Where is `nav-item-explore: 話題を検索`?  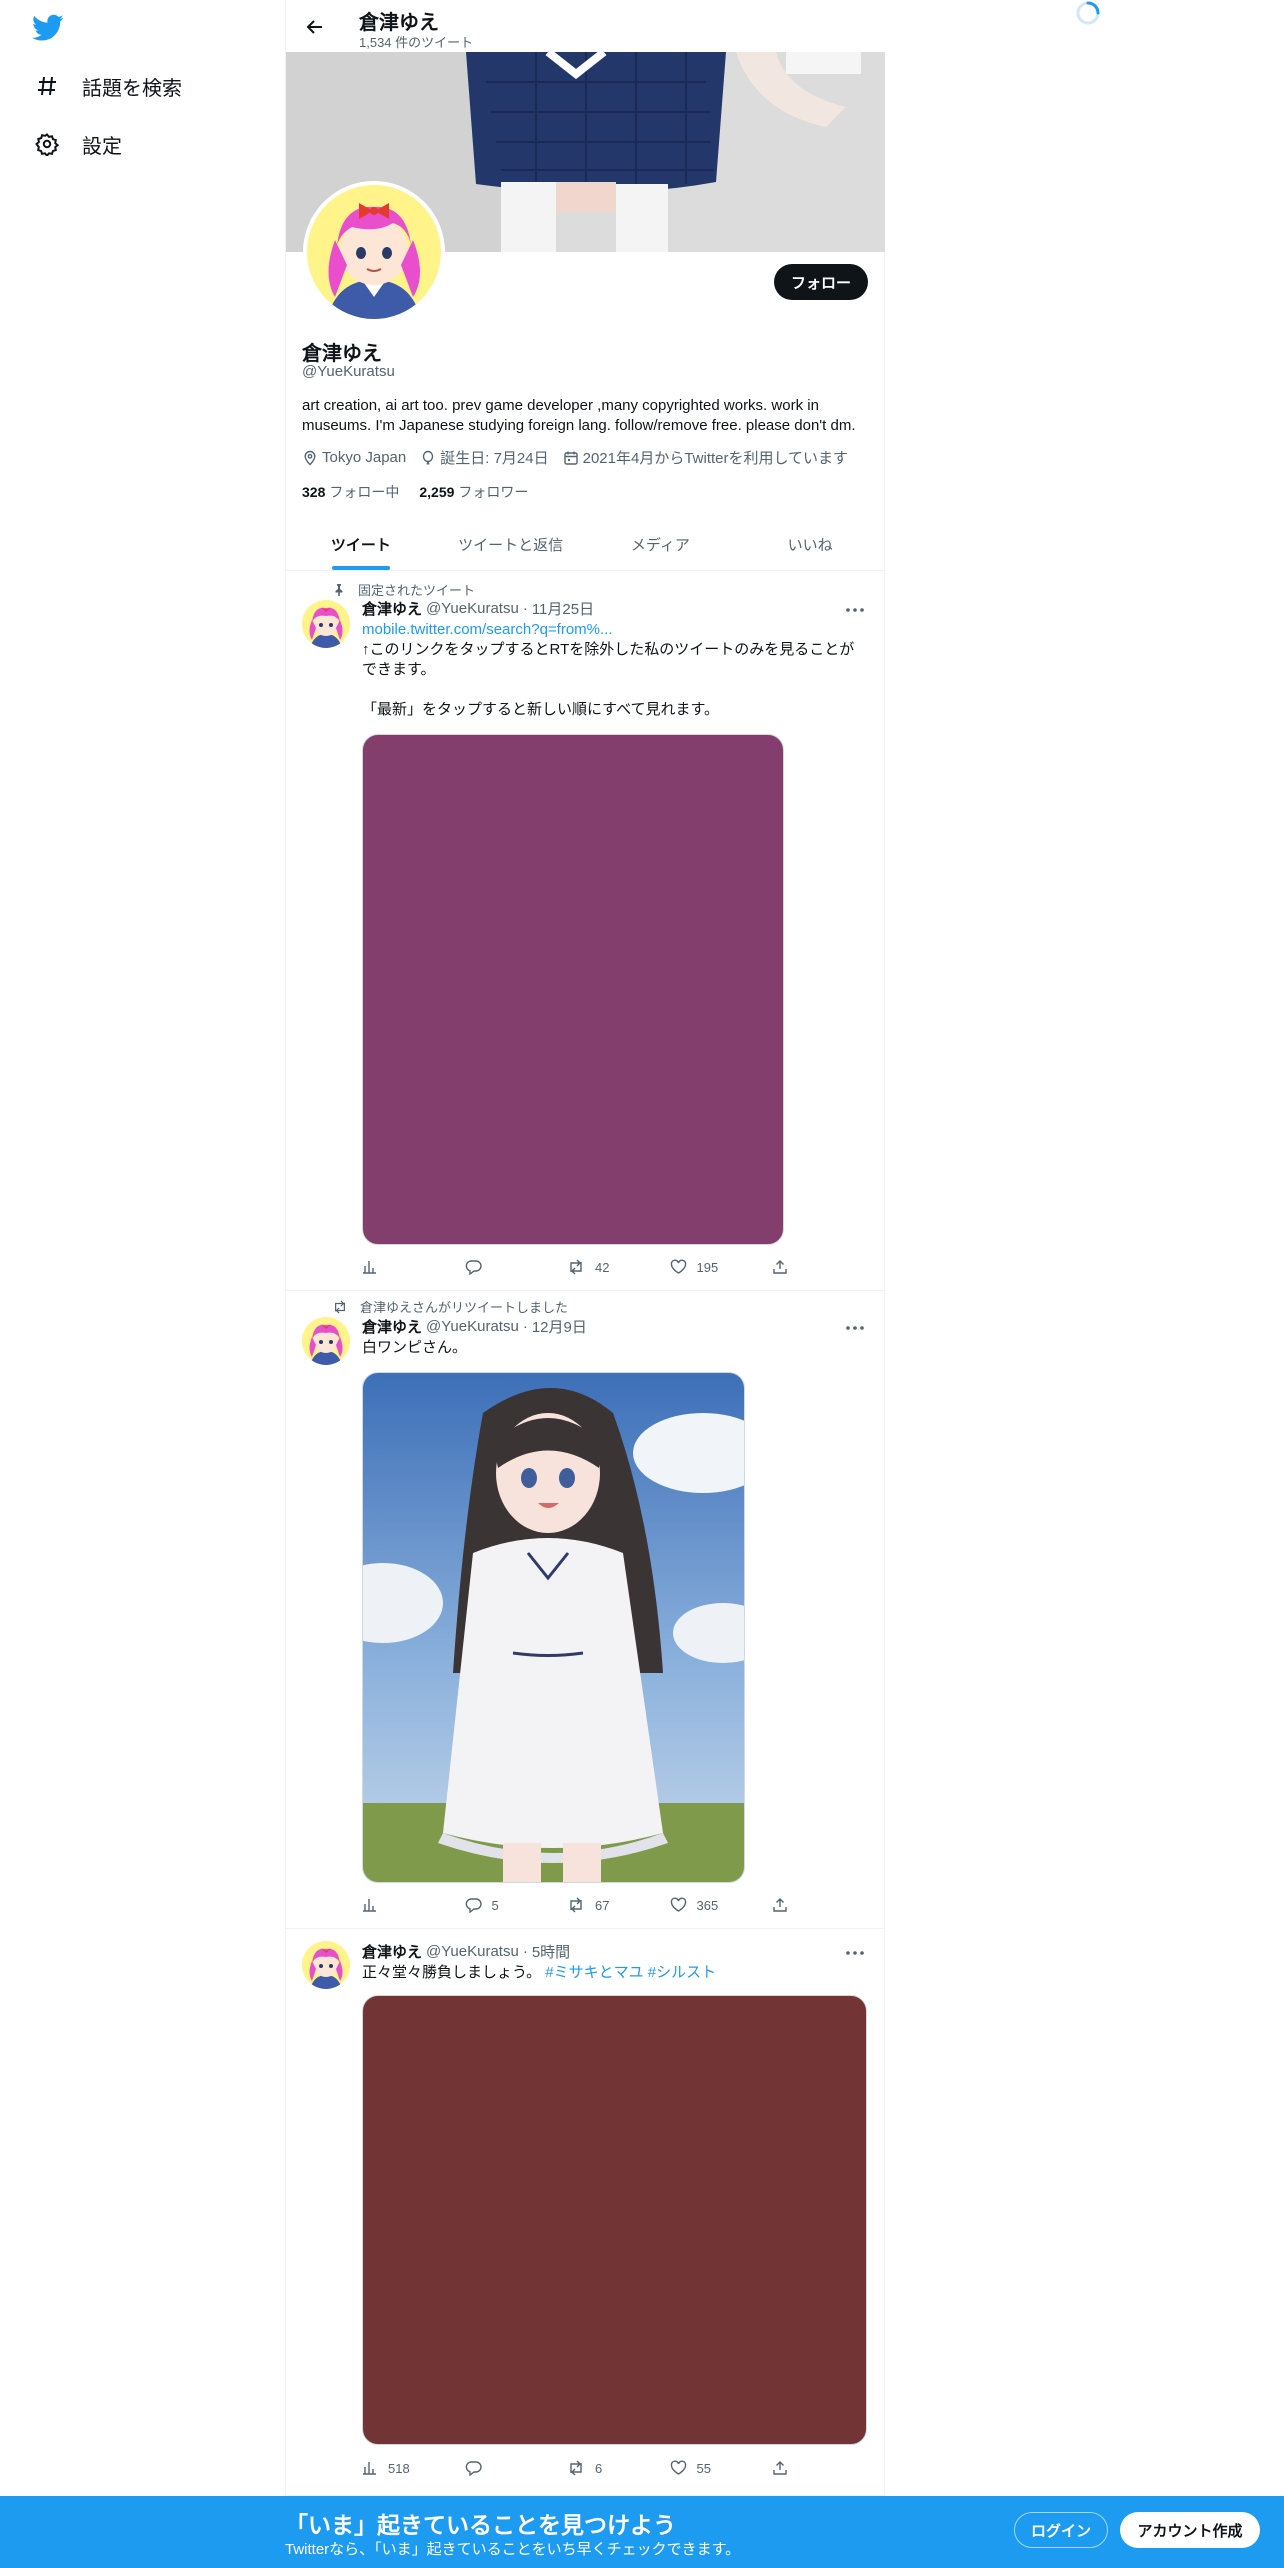 nav-item-explore: 話題を検索 is located at coordinates (108, 86).